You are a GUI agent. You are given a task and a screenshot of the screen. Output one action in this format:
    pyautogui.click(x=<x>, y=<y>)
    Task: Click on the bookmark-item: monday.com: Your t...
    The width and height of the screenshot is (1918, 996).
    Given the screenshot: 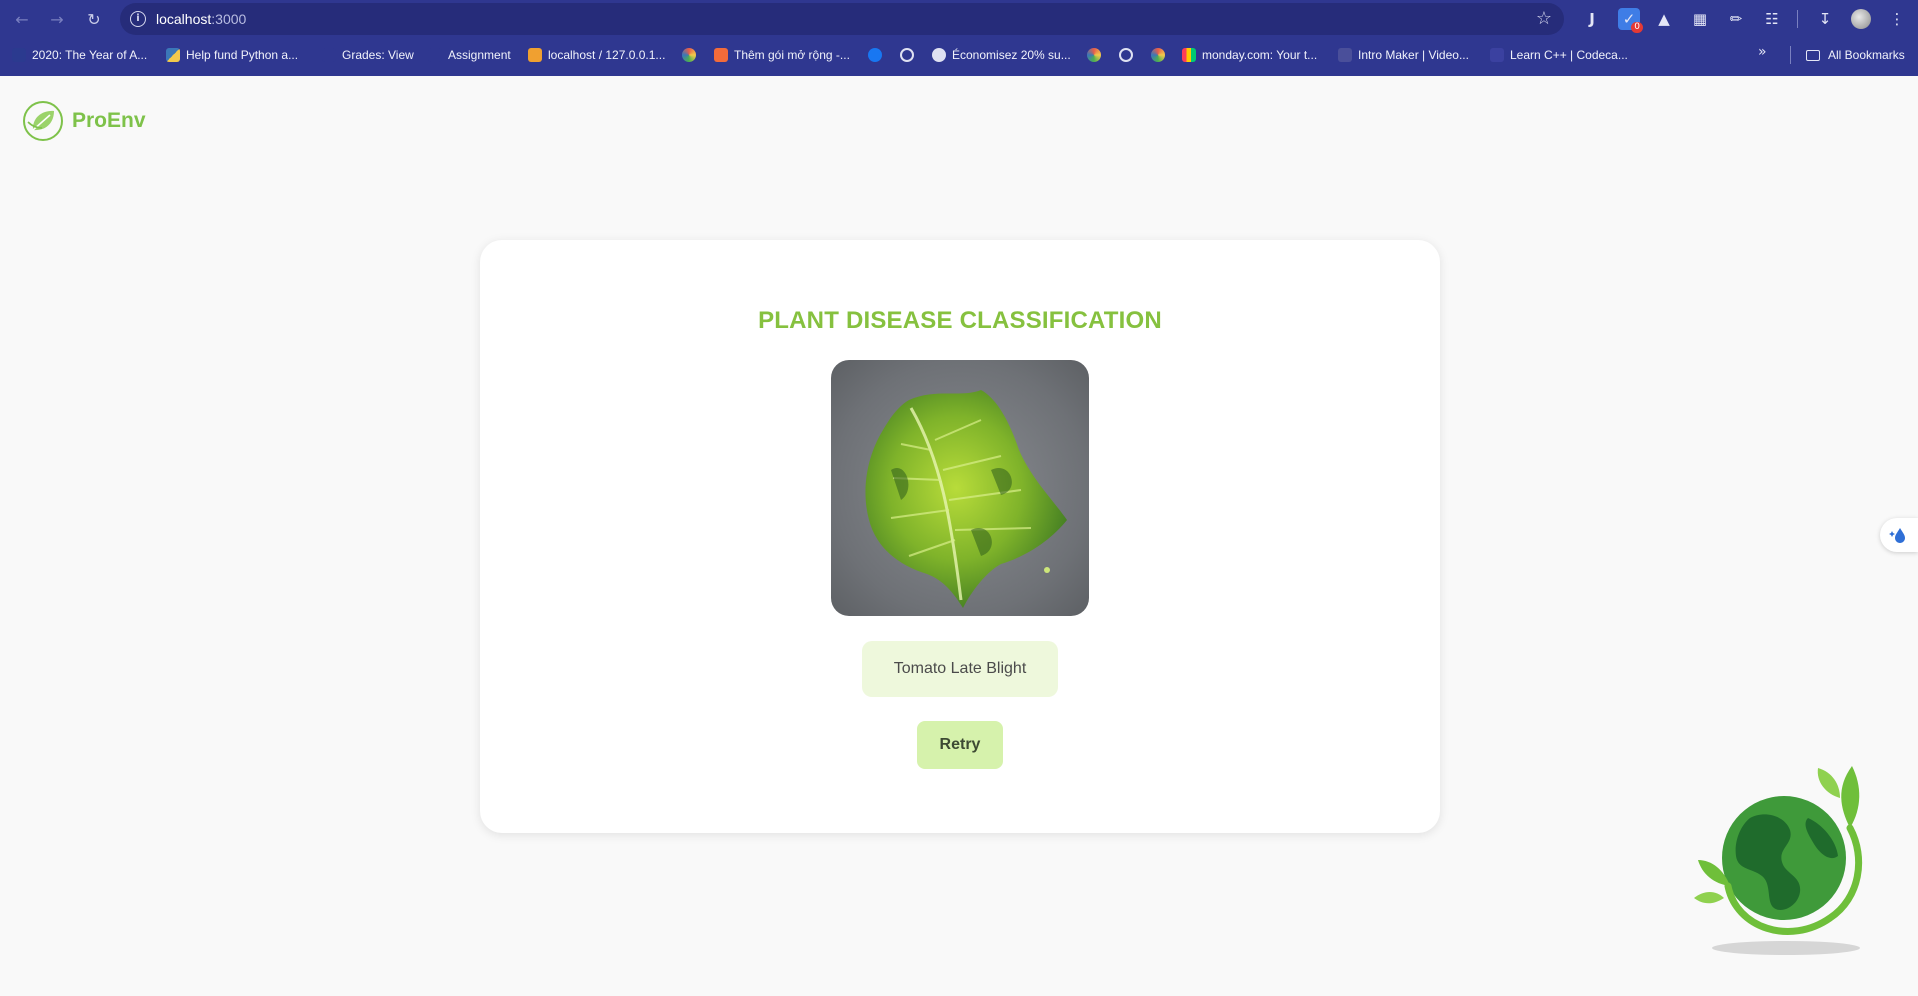 What is the action you would take?
    pyautogui.click(x=1249, y=55)
    